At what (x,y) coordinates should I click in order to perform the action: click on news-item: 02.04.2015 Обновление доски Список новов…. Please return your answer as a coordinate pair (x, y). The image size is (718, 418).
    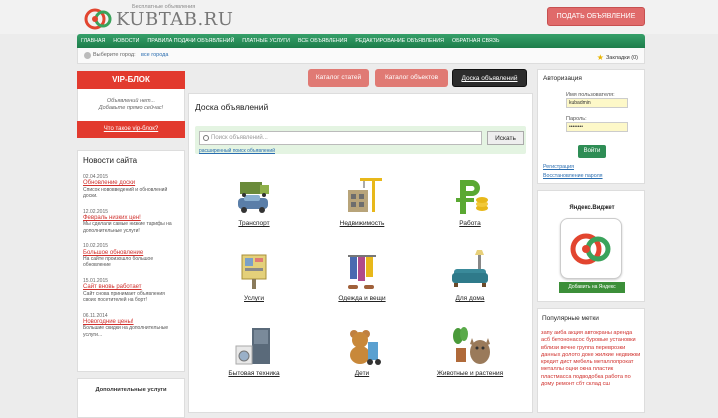
    Looking at the image, I should click on (131, 187).